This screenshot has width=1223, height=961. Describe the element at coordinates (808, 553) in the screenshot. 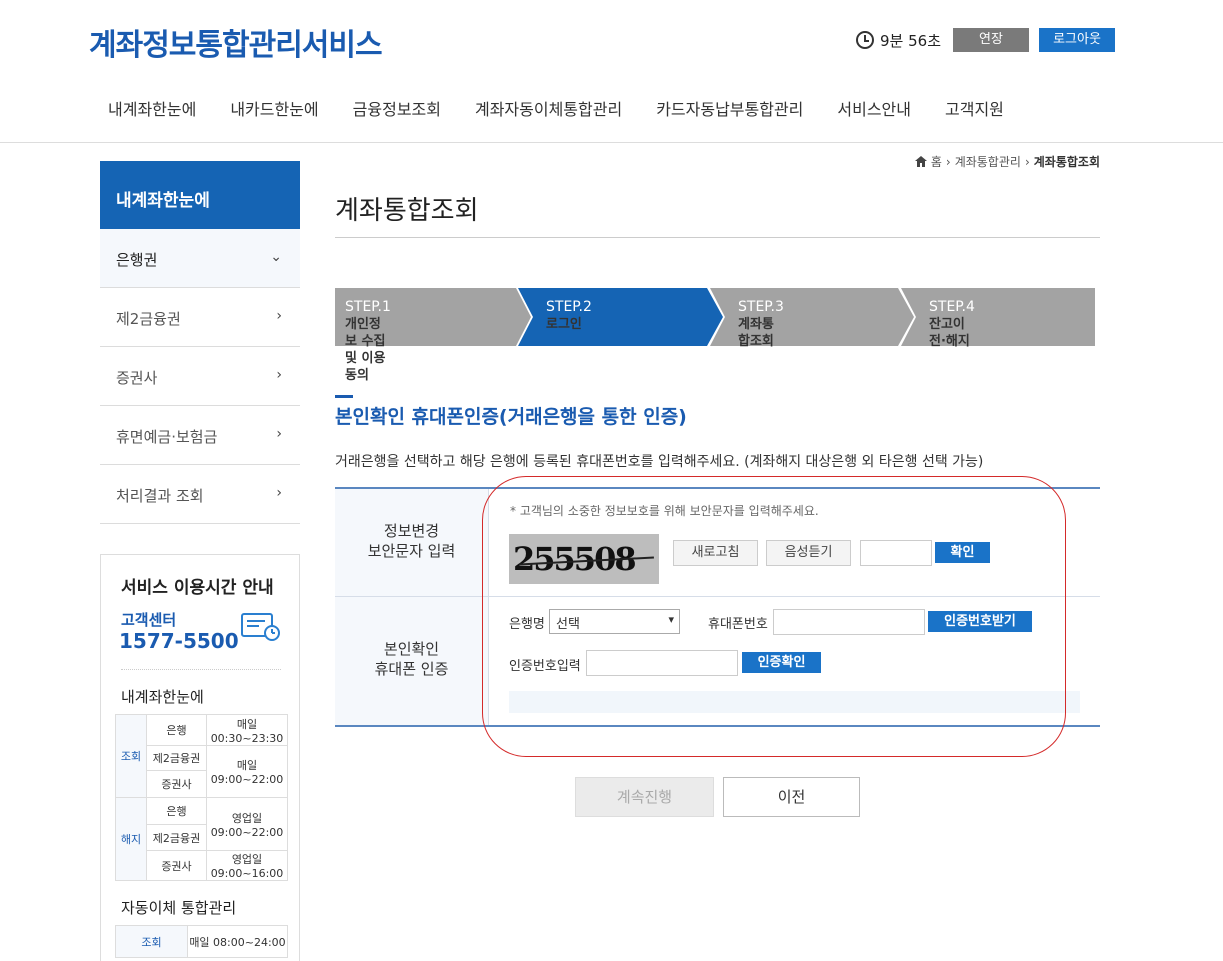

I see `audio-button: 음성듣기` at that location.